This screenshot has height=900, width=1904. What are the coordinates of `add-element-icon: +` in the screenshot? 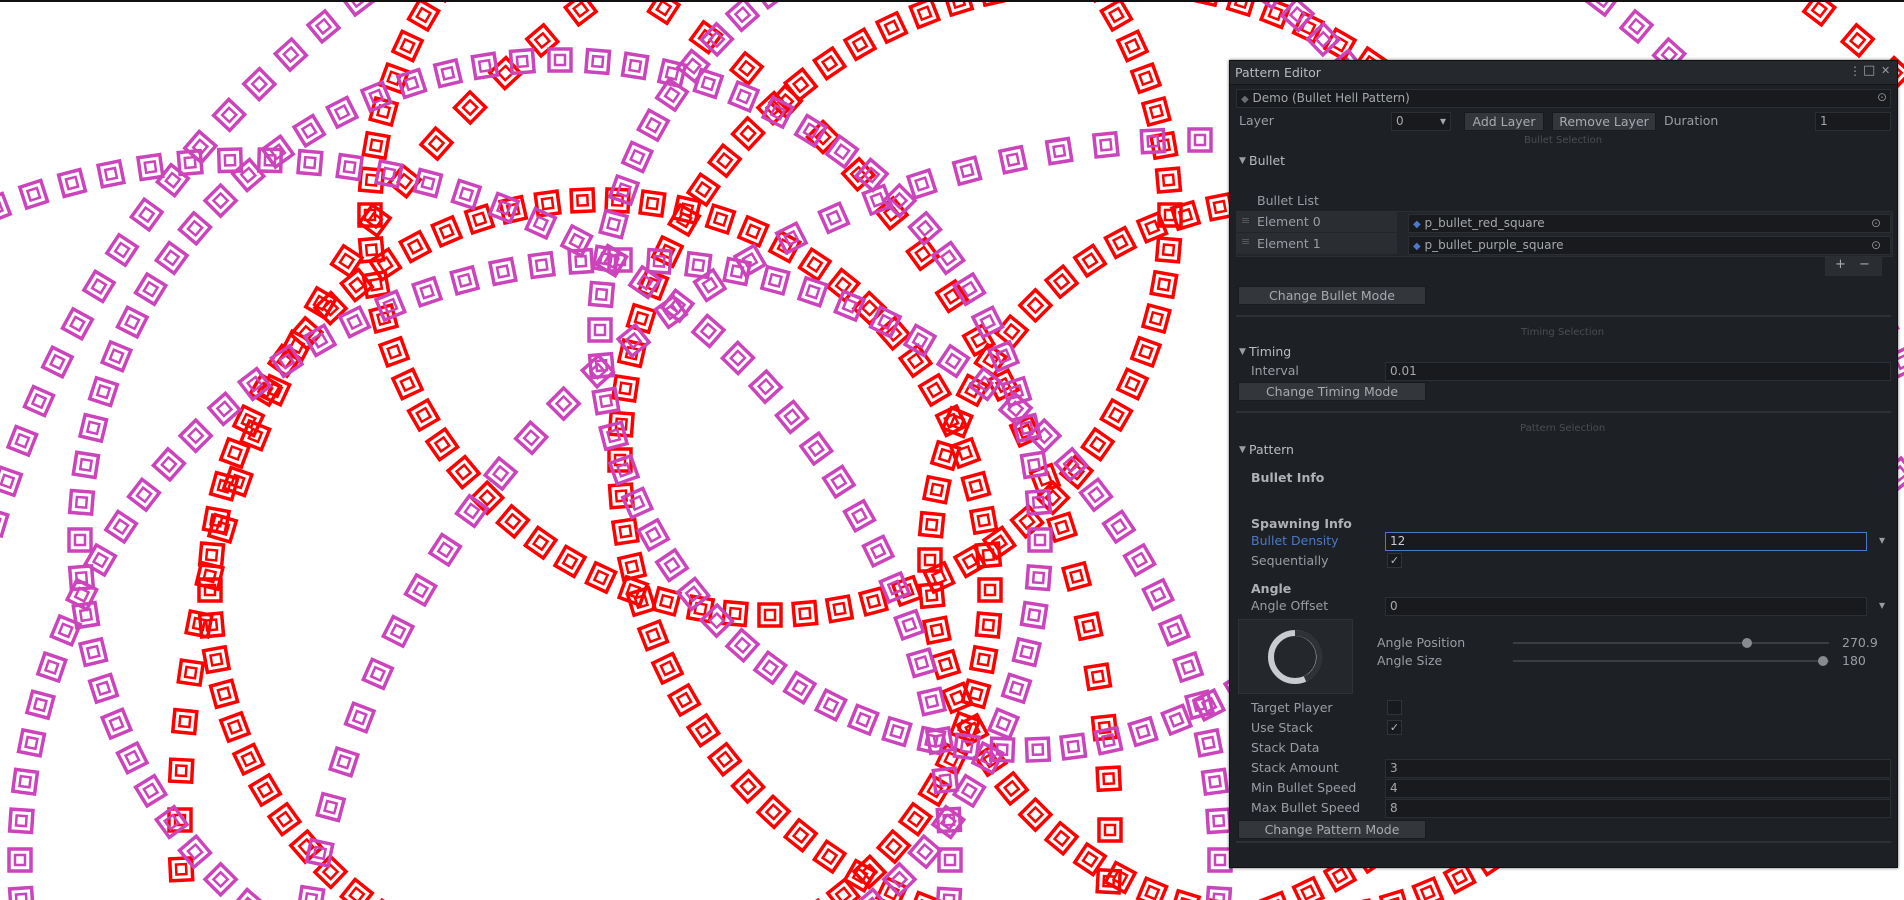 It's located at (1840, 264).